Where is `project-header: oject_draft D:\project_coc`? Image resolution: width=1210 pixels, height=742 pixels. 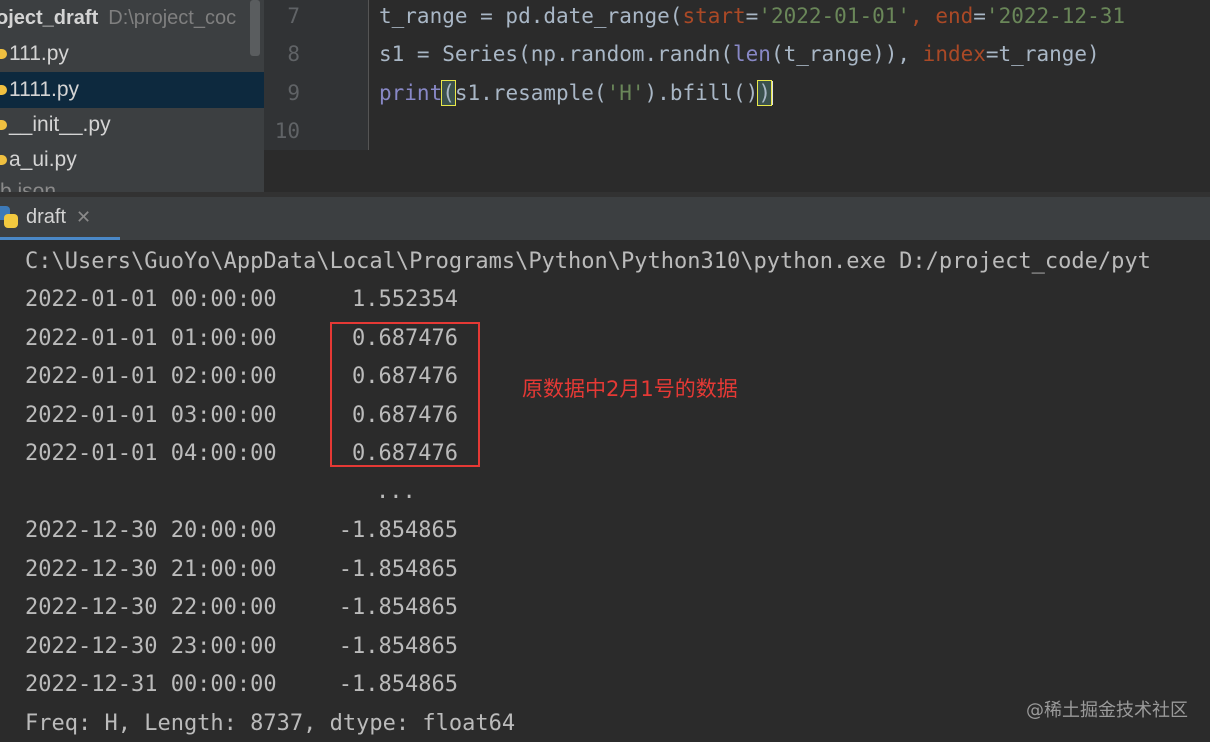
project-header: oject_draft D:\project_coc is located at coordinates (132, 18).